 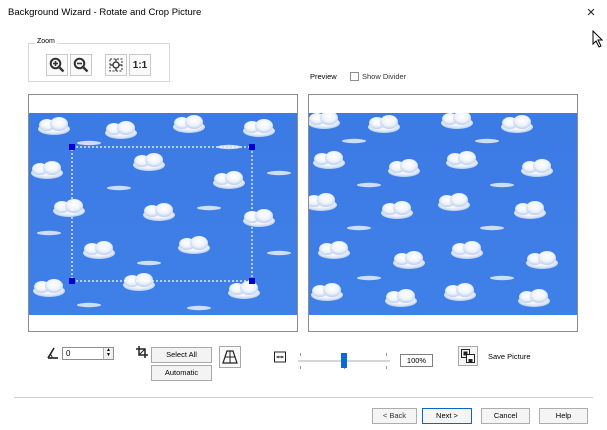 I want to click on crop-handle-top-left, so click(x=72, y=147).